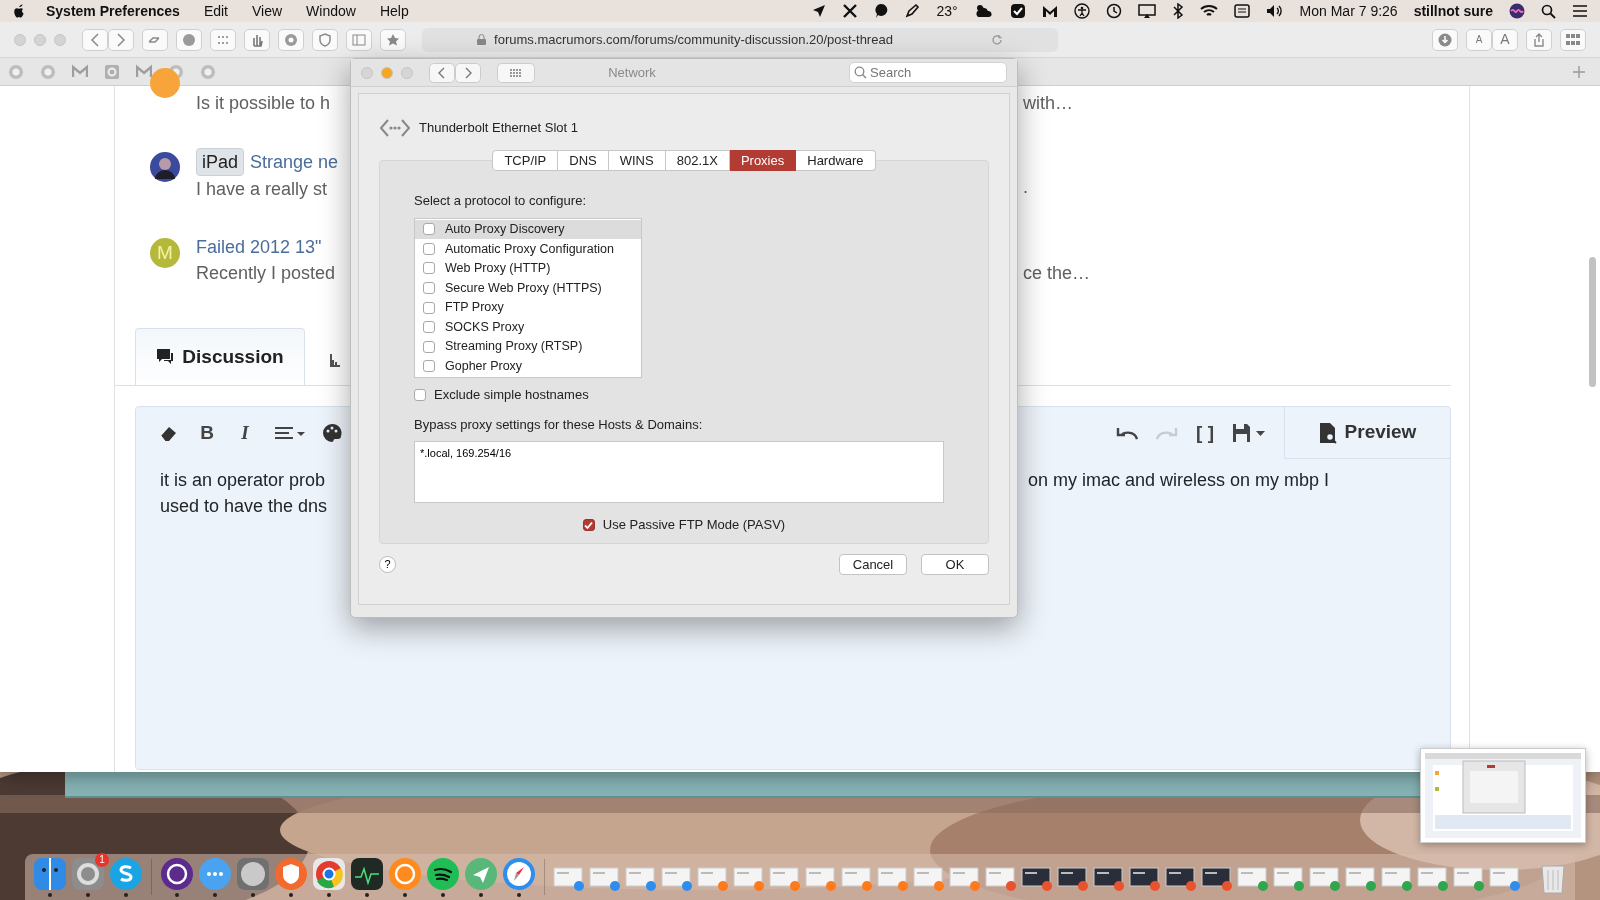 The image size is (1600, 900). Describe the element at coordinates (498, 269) in the screenshot. I see `checkbox-label: Web Proxy (HTTP)` at that location.